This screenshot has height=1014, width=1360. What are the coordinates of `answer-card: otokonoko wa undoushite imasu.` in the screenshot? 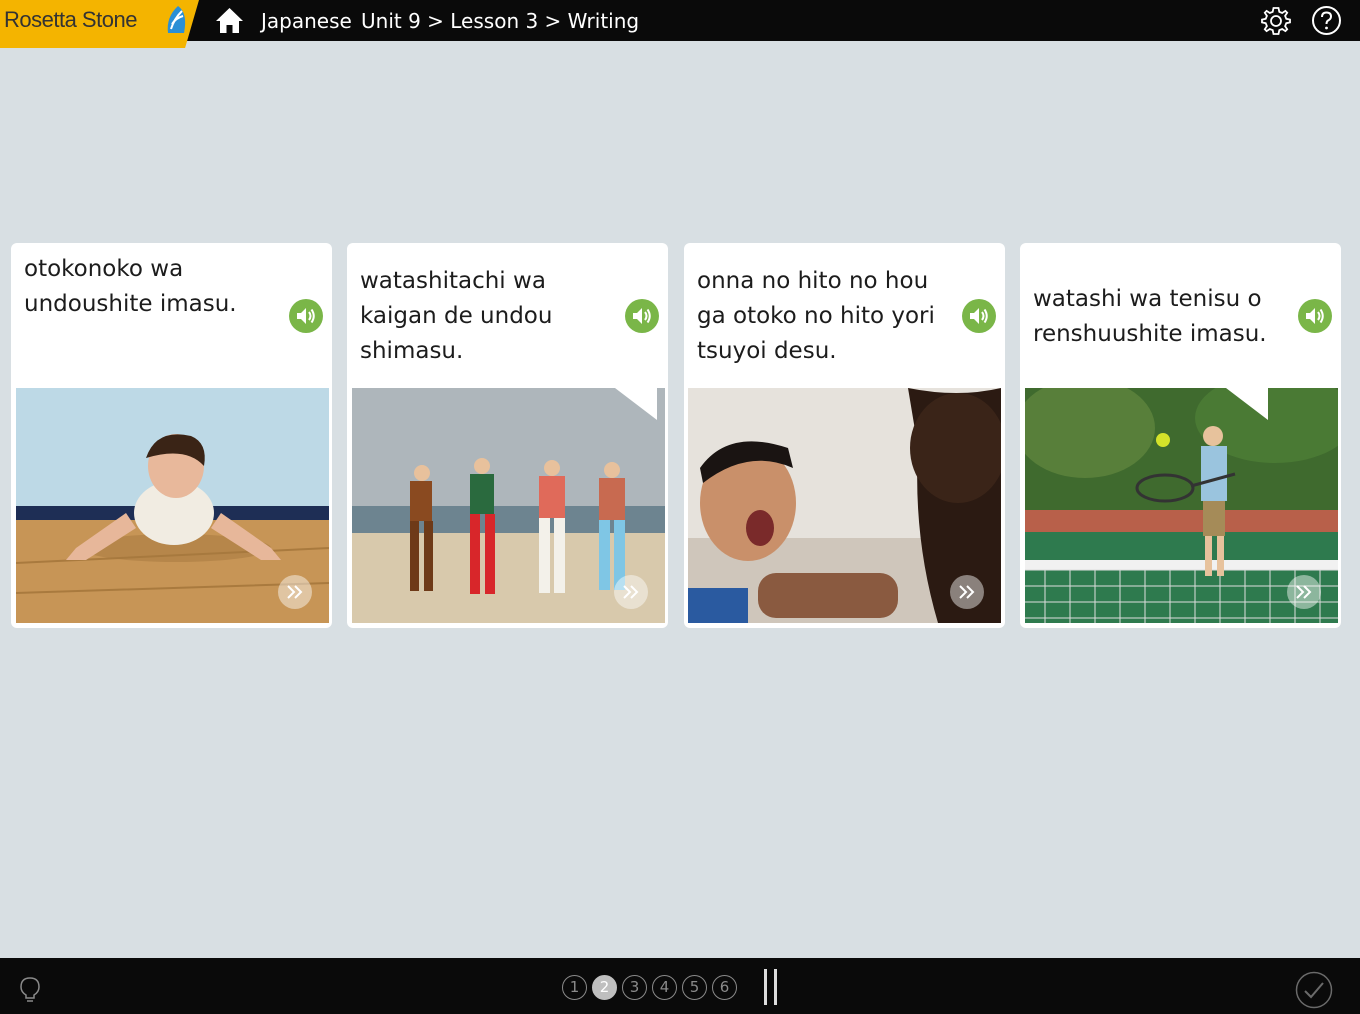 It's located at (171, 435).